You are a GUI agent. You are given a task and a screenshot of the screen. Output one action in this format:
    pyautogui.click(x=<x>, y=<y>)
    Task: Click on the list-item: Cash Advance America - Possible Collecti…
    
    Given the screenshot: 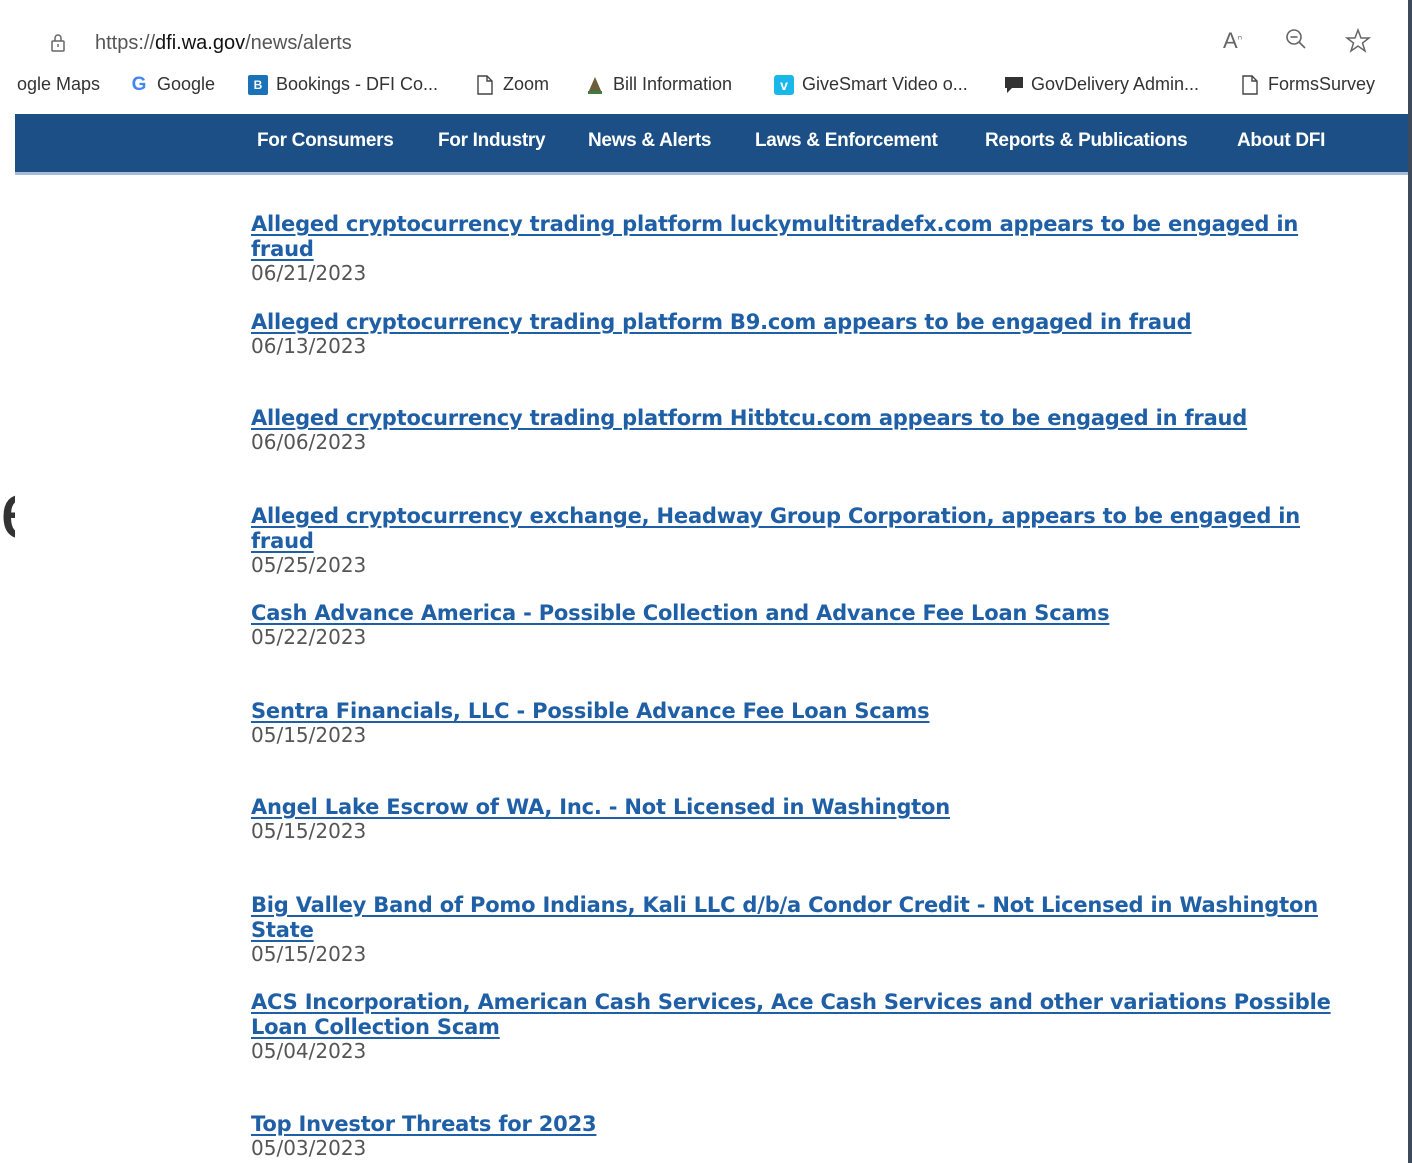 What is the action you would take?
    pyautogui.click(x=796, y=624)
    